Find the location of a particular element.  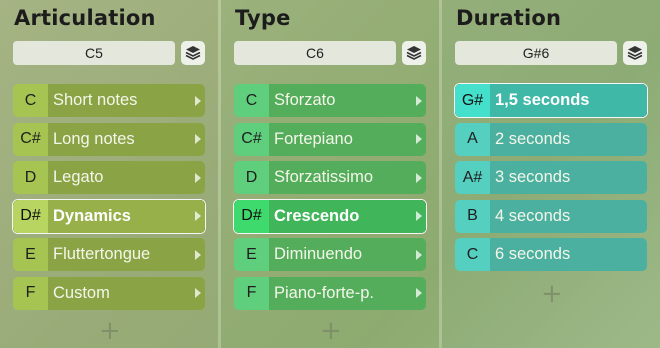

item-label: Sforzato is located at coordinates (347, 100).